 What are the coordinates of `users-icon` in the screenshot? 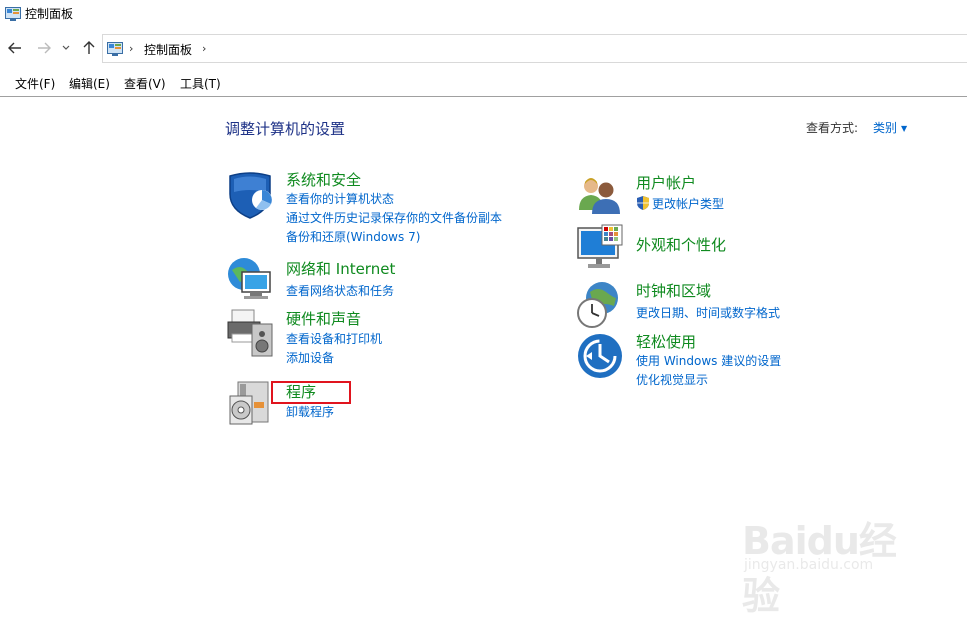 It's located at (601, 199).